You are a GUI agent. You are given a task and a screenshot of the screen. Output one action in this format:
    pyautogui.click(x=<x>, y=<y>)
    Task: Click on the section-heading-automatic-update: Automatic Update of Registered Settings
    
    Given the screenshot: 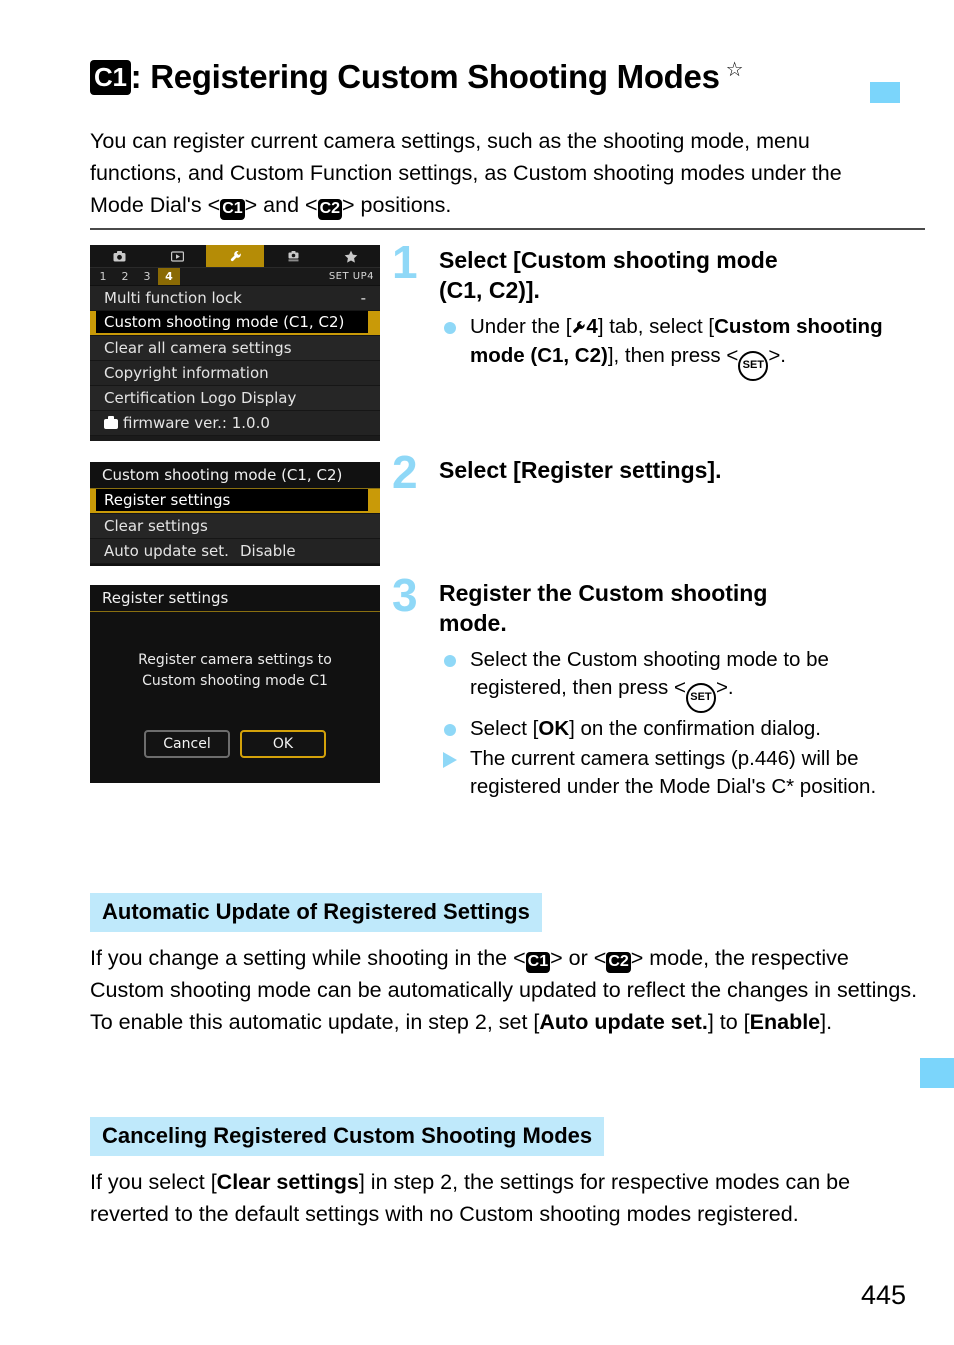 What is the action you would take?
    pyautogui.click(x=316, y=912)
    